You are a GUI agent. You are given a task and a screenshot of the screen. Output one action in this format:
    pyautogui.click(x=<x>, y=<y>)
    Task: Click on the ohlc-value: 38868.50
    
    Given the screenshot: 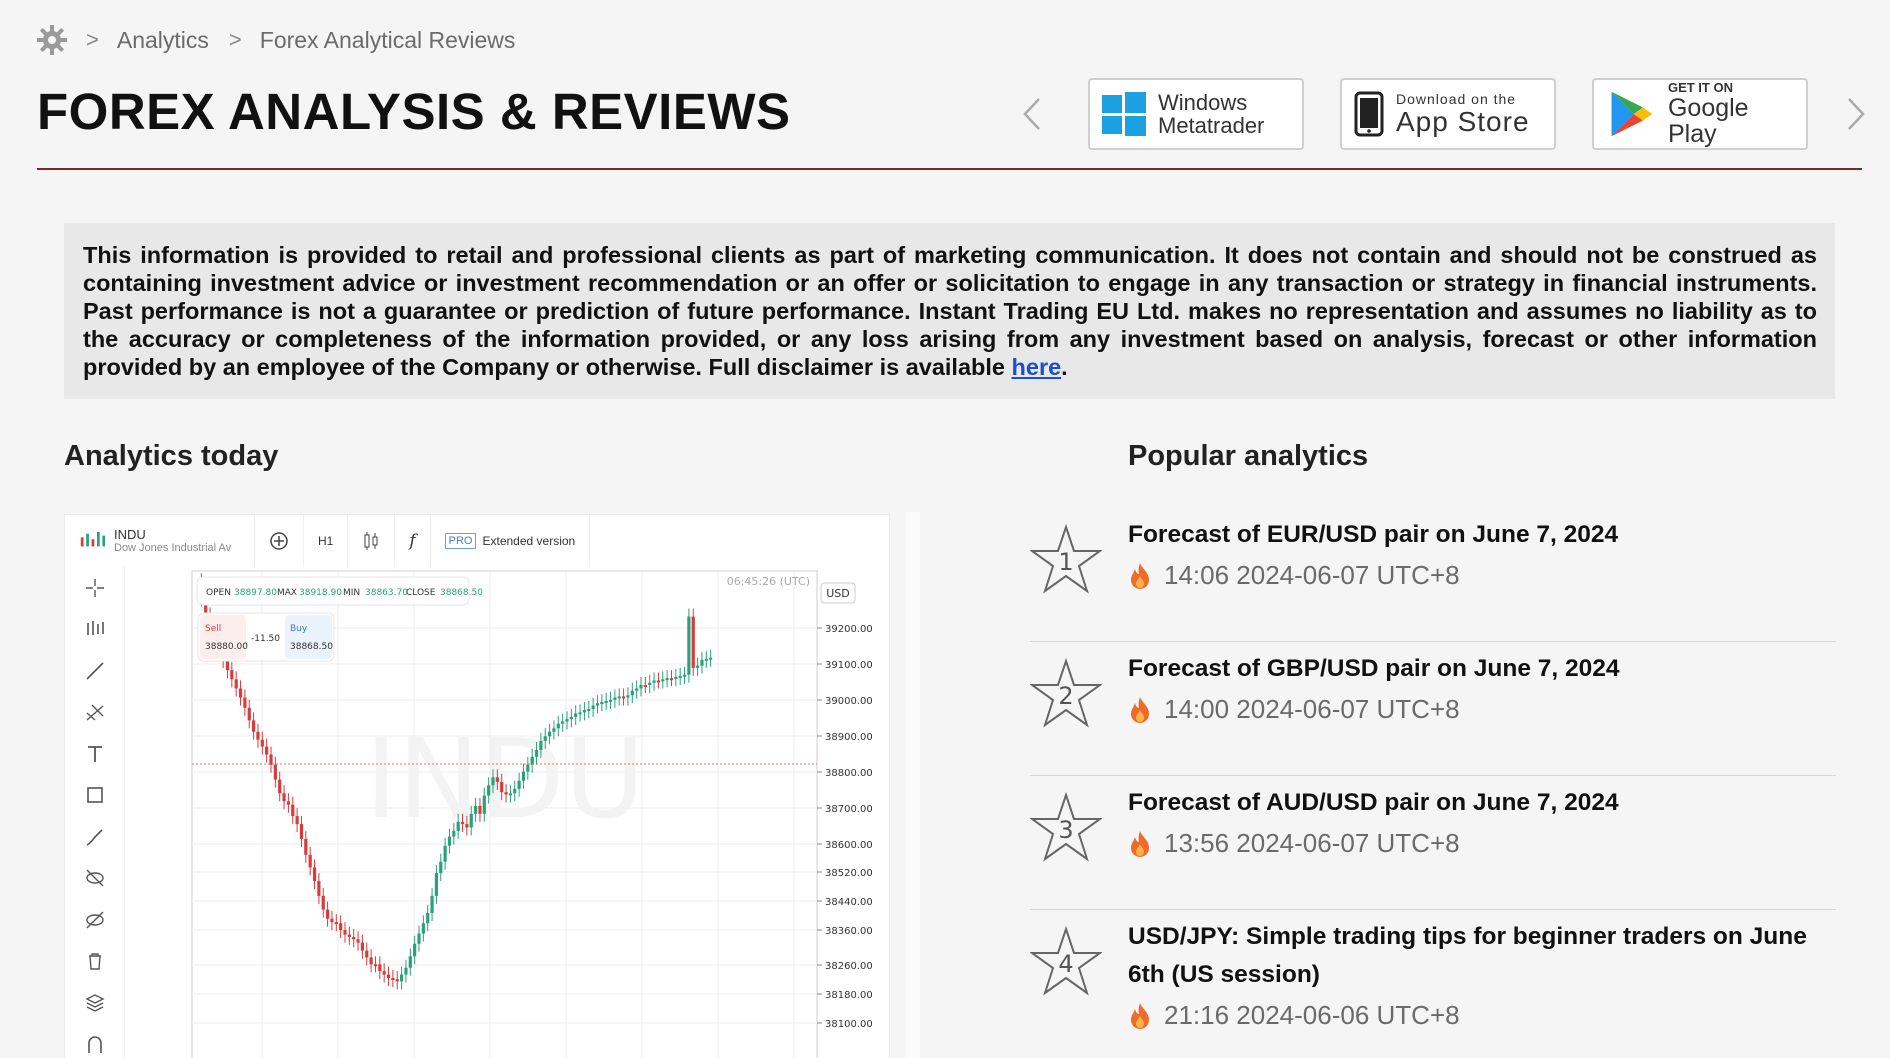 What is the action you would take?
    pyautogui.click(x=461, y=593)
    